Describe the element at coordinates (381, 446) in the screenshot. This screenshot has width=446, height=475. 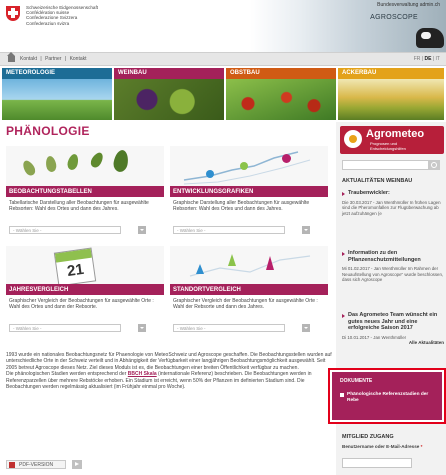
I see `login-label-text: Benutzername oder E-Mail-Adresse` at that location.